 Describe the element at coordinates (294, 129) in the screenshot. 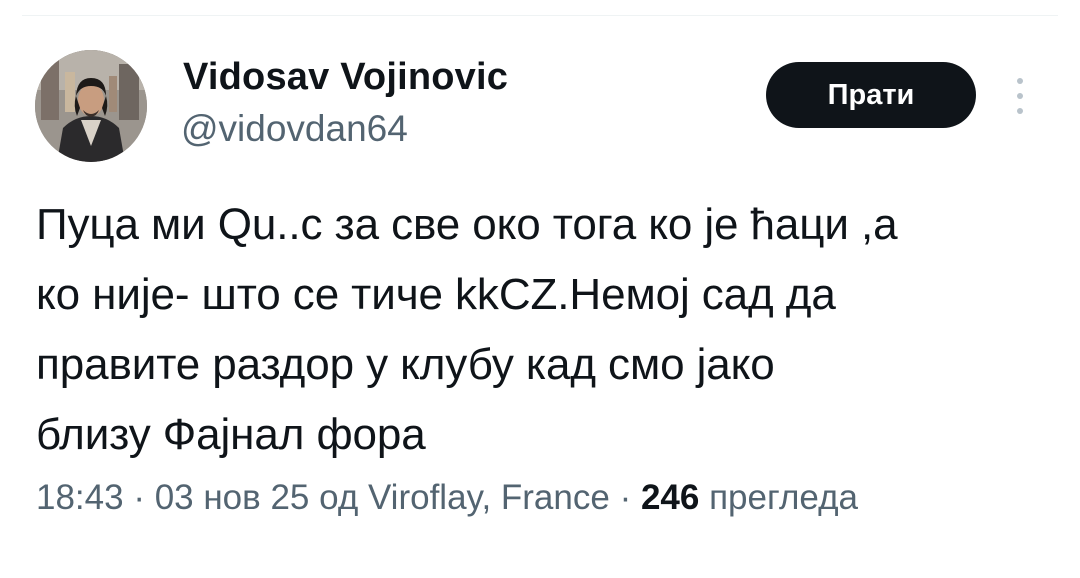

I see `user-handle: @vidovdan64` at that location.